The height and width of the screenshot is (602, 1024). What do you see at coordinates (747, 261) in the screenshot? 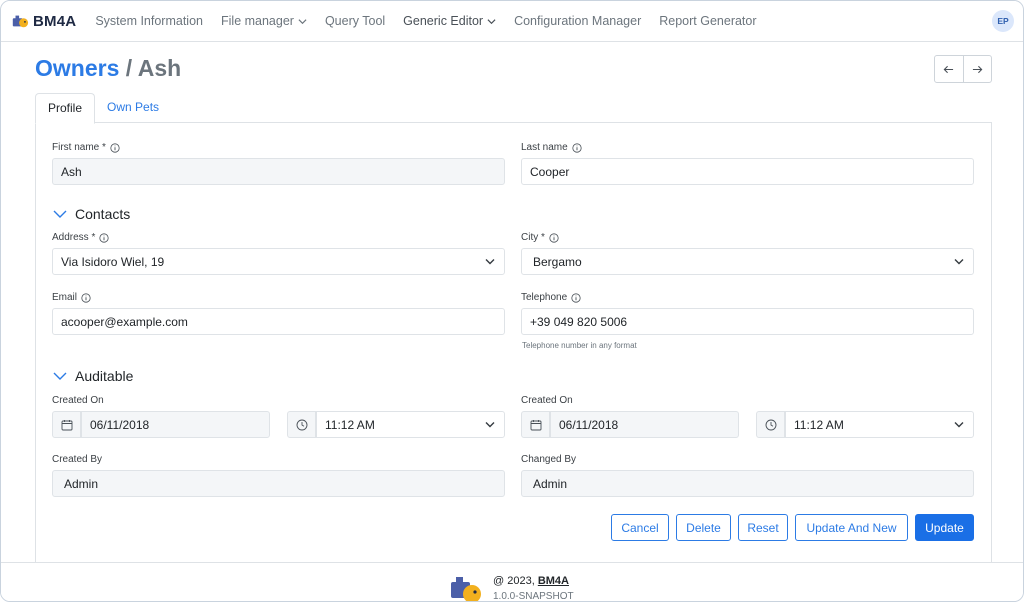
I see `city-select: Bergamo` at bounding box center [747, 261].